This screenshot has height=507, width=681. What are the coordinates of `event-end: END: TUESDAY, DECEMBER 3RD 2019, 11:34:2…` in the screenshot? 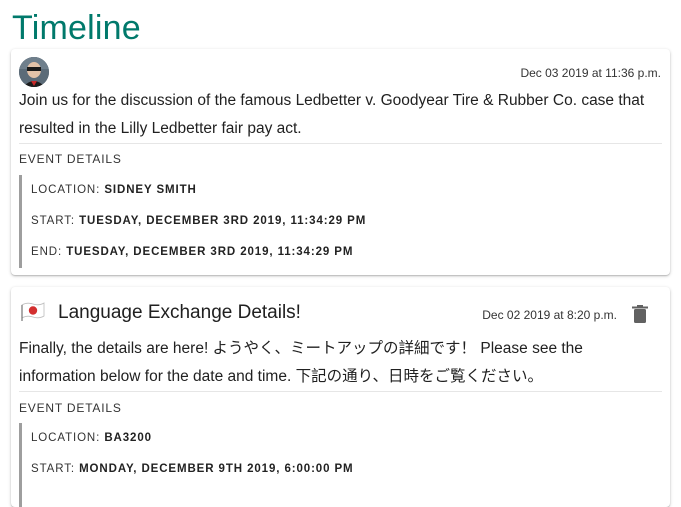 It's located at (192, 252).